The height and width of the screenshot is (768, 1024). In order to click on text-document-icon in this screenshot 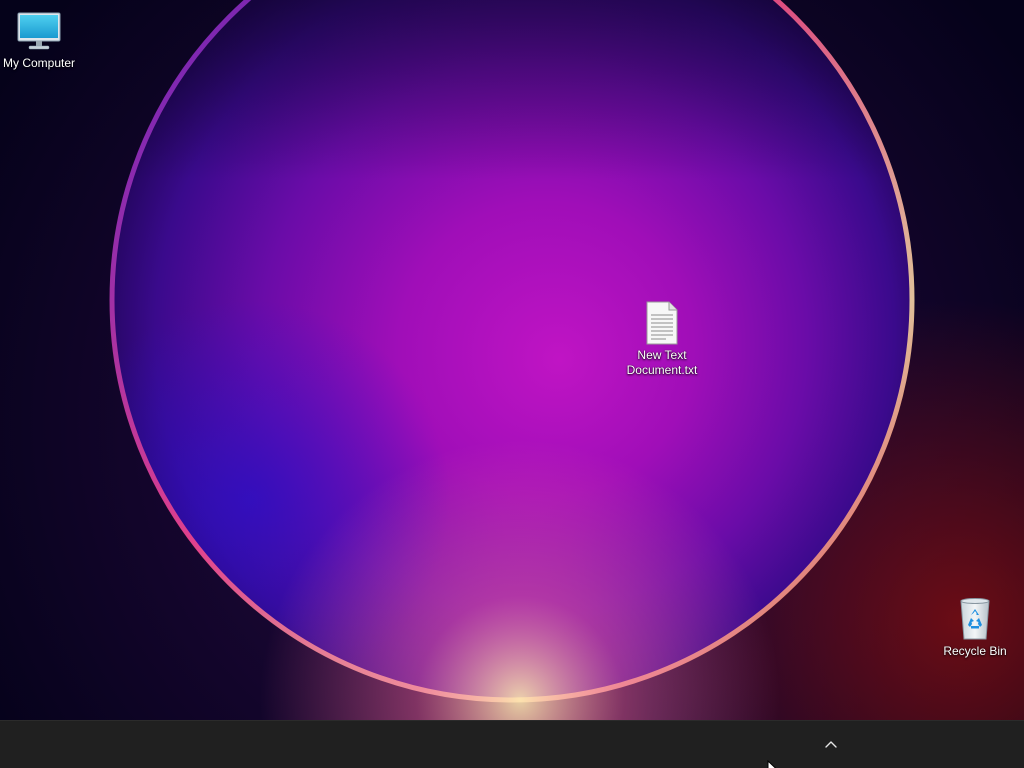, I will do `click(662, 323)`.